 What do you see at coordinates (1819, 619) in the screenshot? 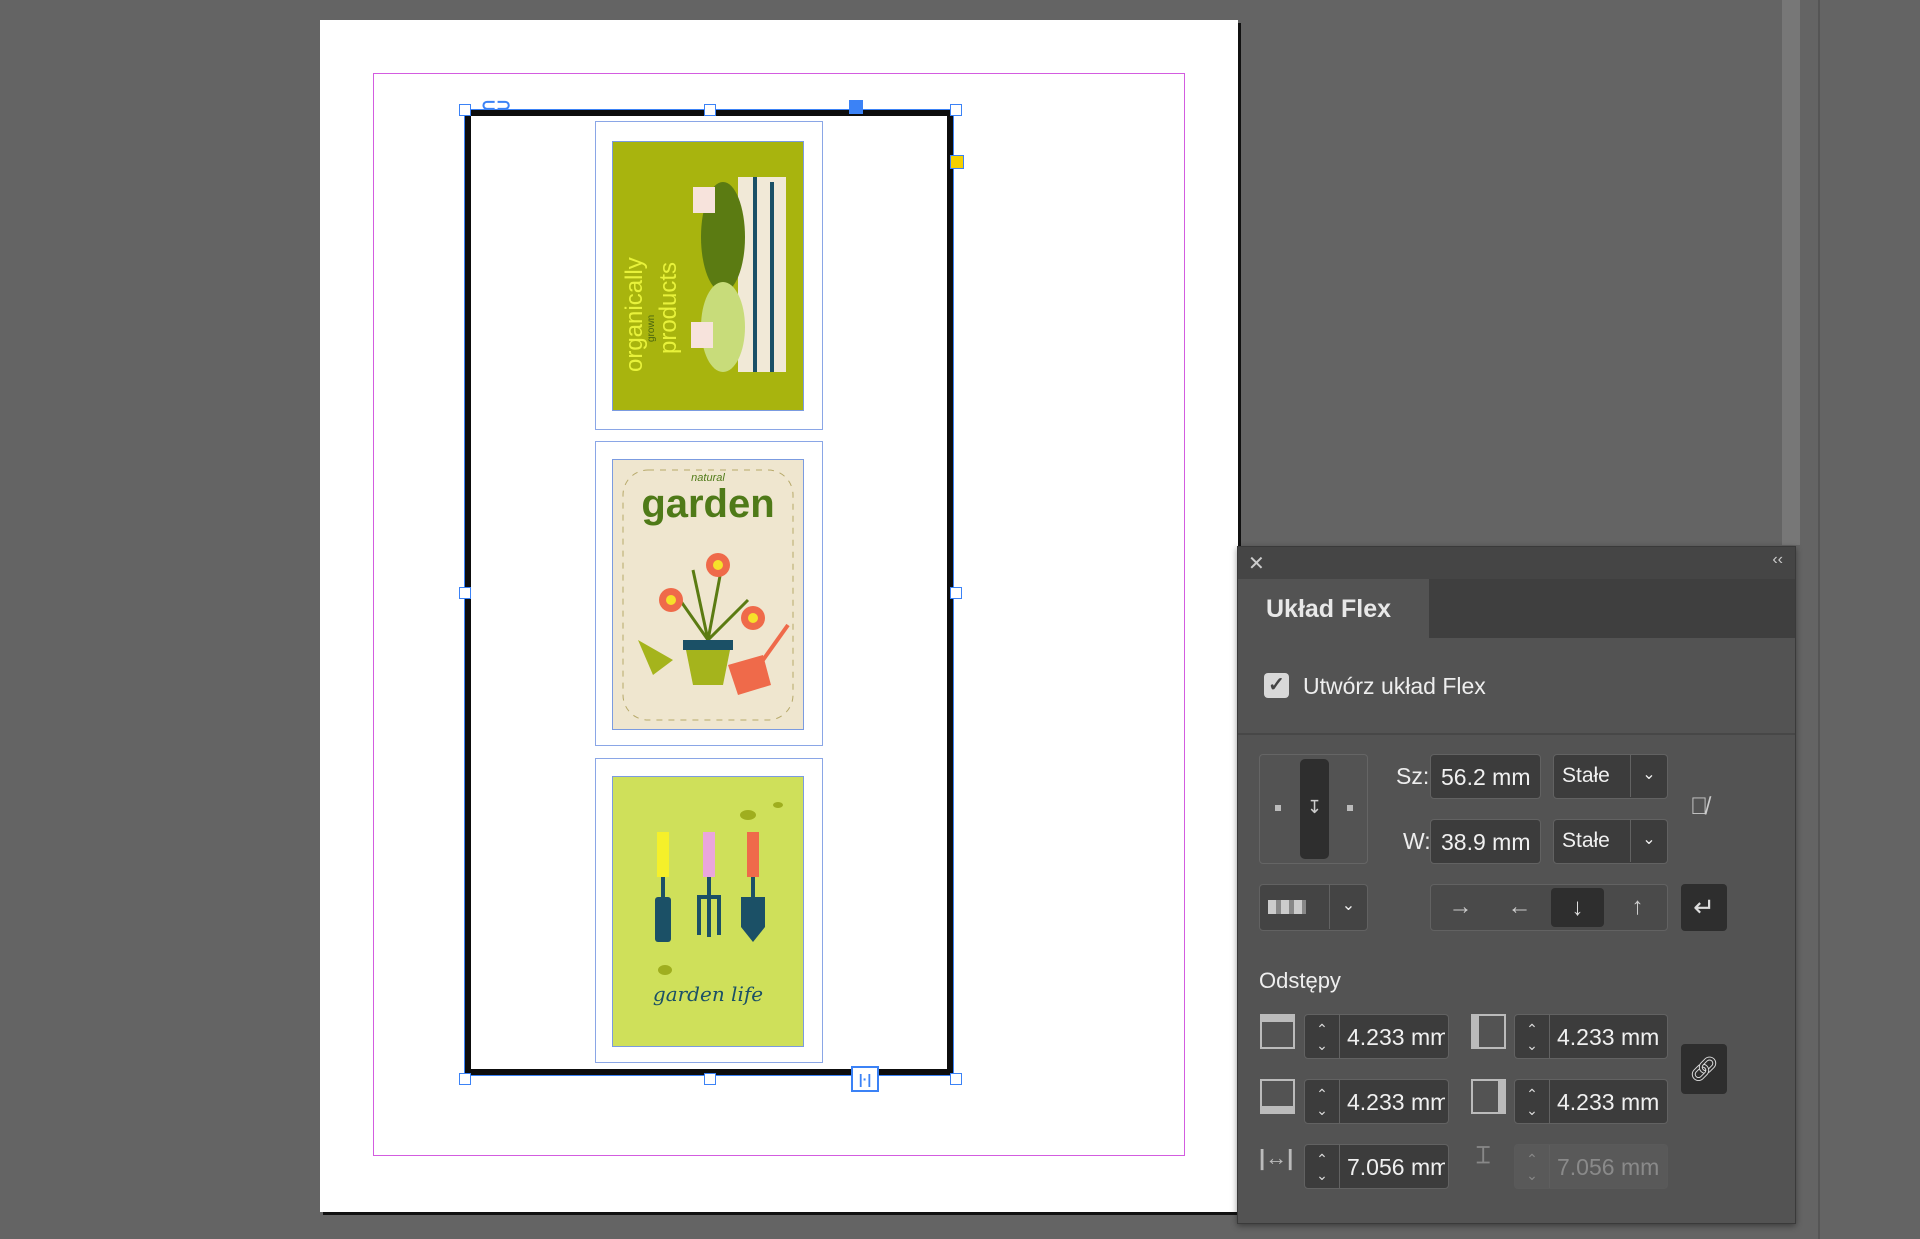
I see `dock-divider` at bounding box center [1819, 619].